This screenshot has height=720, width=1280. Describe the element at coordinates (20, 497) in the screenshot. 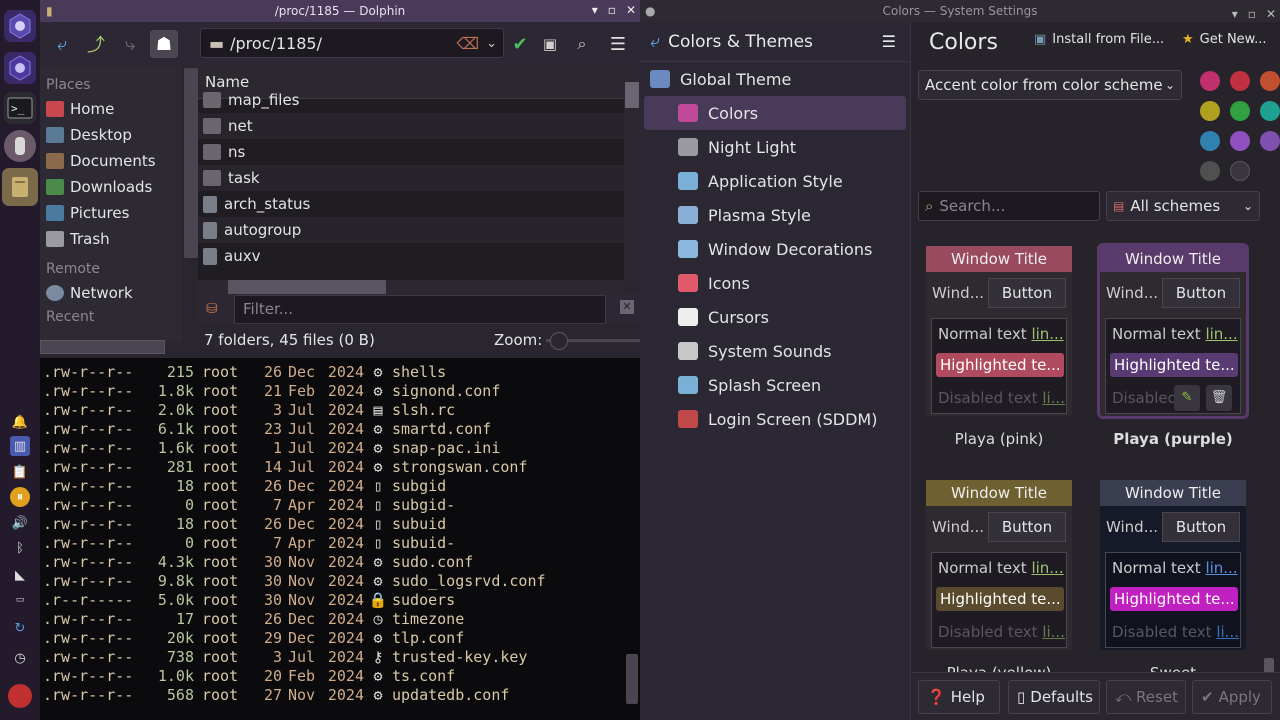

I see `media-pause-icon: ⏸` at that location.